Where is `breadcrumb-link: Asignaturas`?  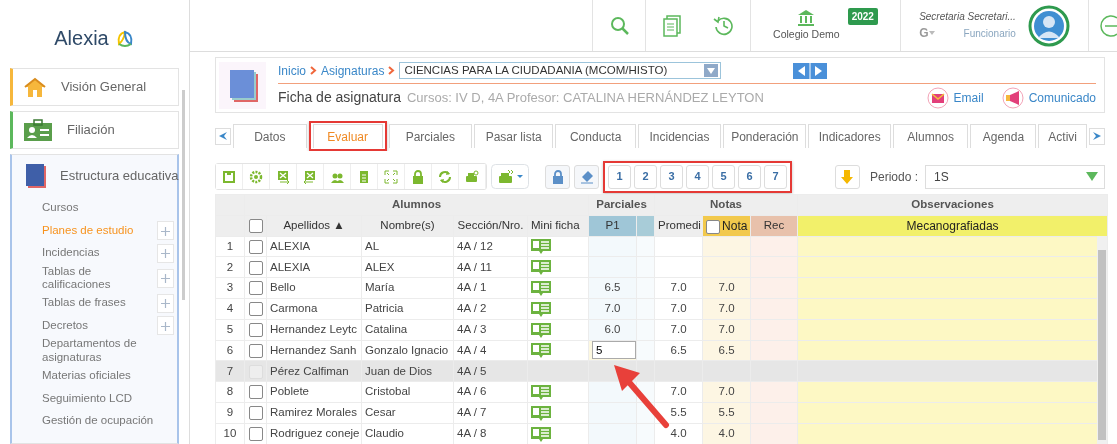
breadcrumb-link: Asignaturas is located at coordinates (353, 70).